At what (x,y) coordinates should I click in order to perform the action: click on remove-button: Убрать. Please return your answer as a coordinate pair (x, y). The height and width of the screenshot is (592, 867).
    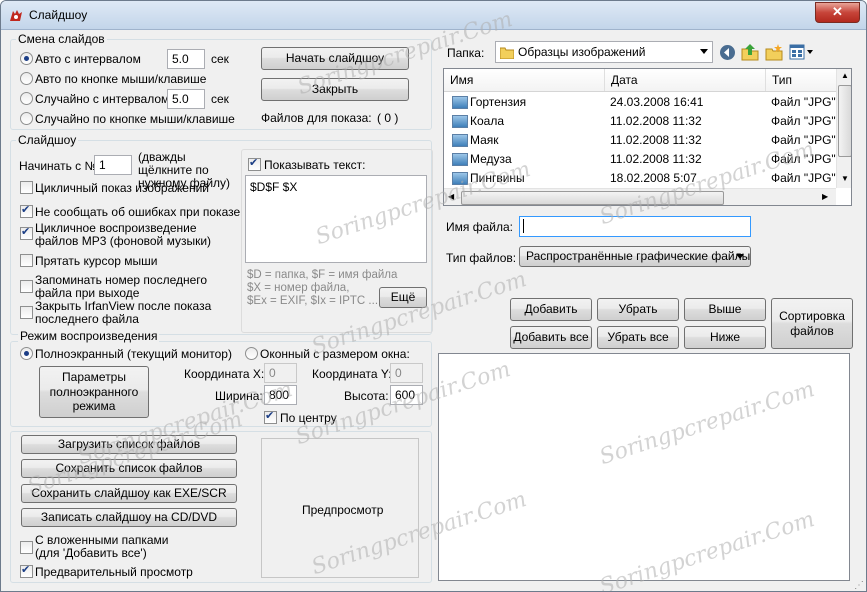
    Looking at the image, I should click on (638, 309).